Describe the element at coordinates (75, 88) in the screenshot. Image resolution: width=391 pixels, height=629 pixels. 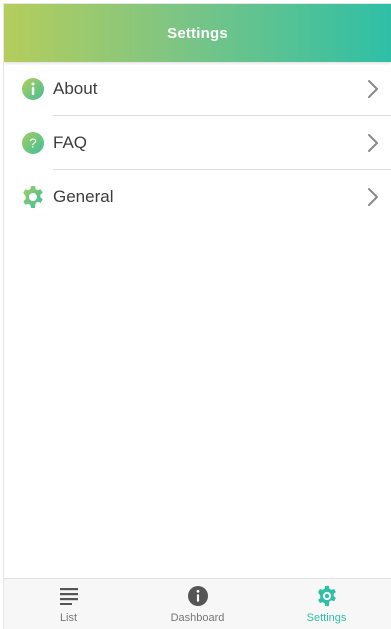
I see `settings-item-label: About` at that location.